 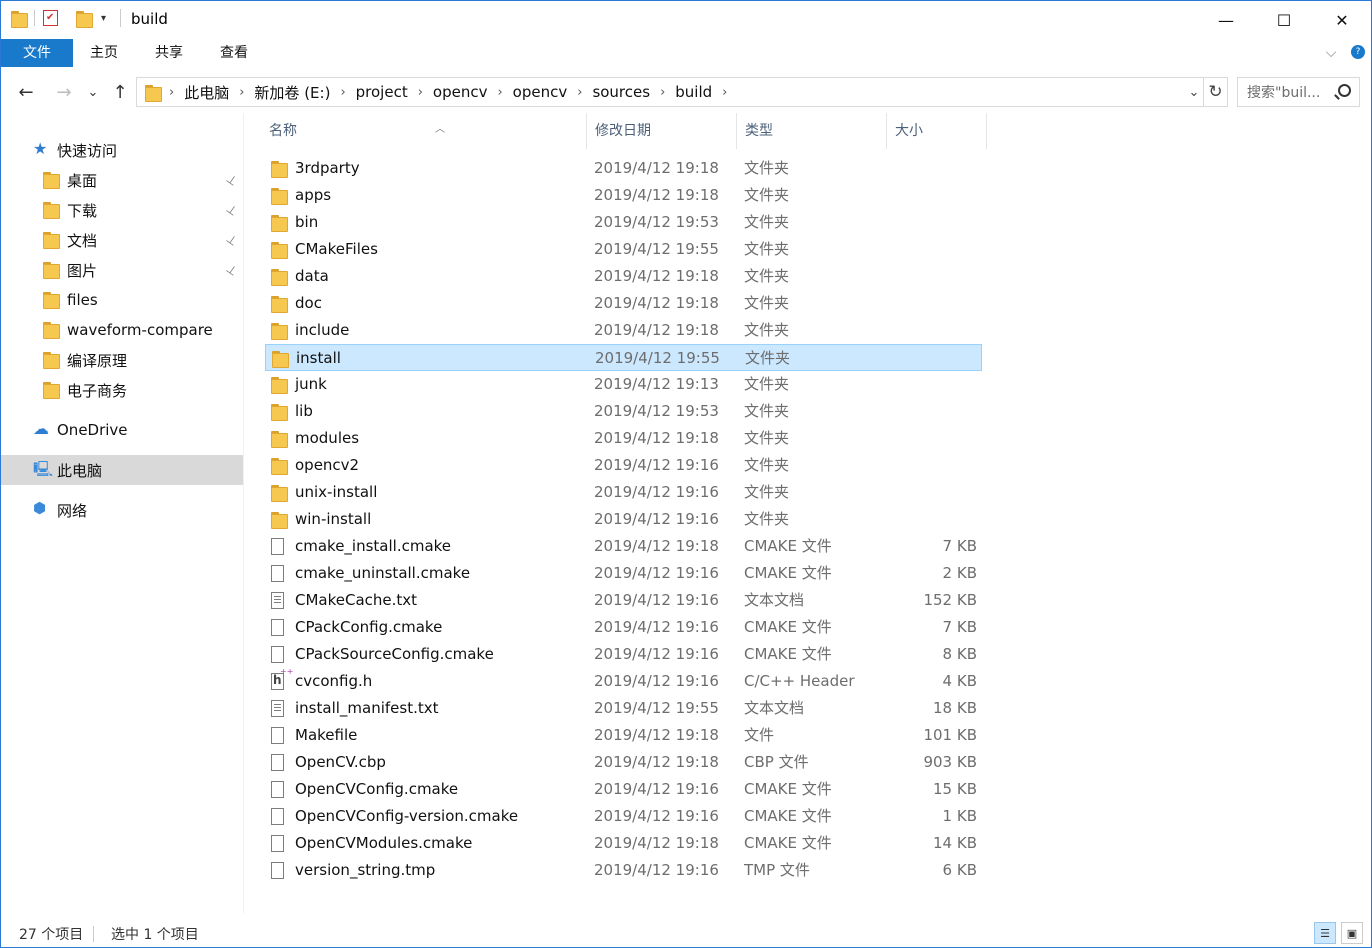 What do you see at coordinates (169, 53) in the screenshot?
I see `tab-share: 共享` at bounding box center [169, 53].